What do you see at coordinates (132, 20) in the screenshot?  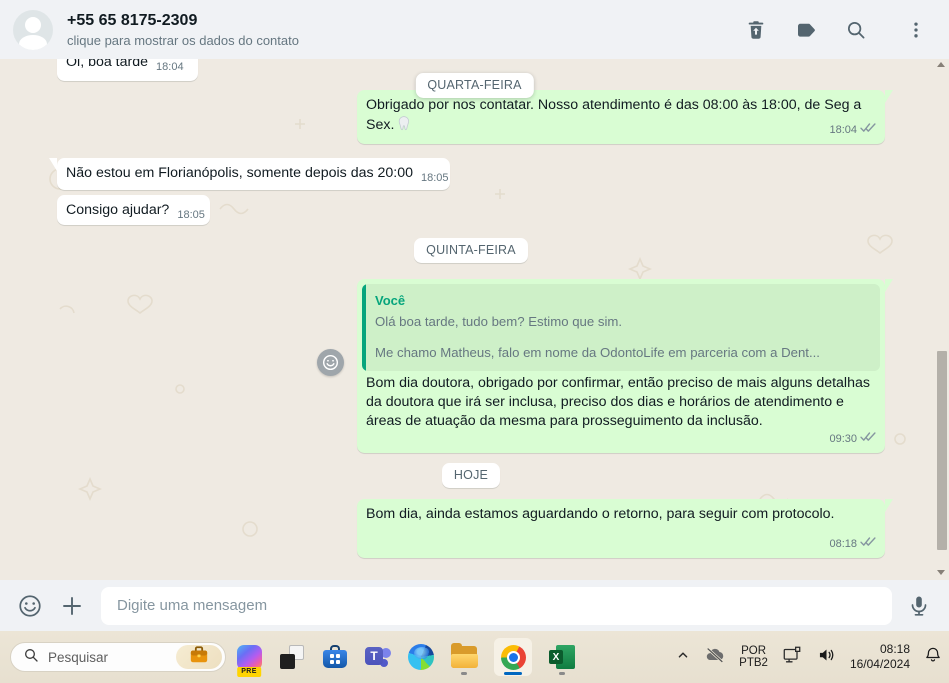 I see `contact-name: +55 65 8175-2309` at bounding box center [132, 20].